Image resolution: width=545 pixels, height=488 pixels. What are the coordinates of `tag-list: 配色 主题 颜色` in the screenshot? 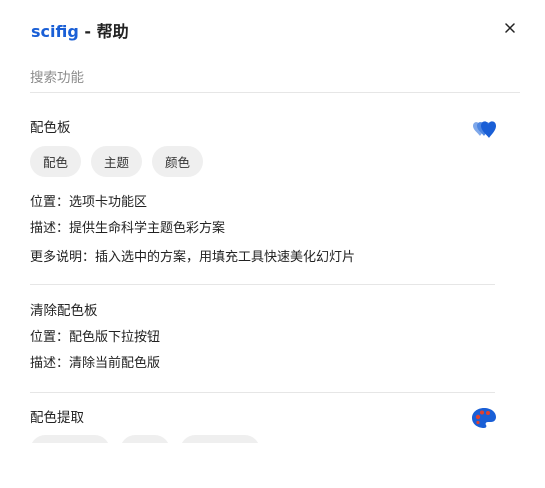 It's located at (117, 161).